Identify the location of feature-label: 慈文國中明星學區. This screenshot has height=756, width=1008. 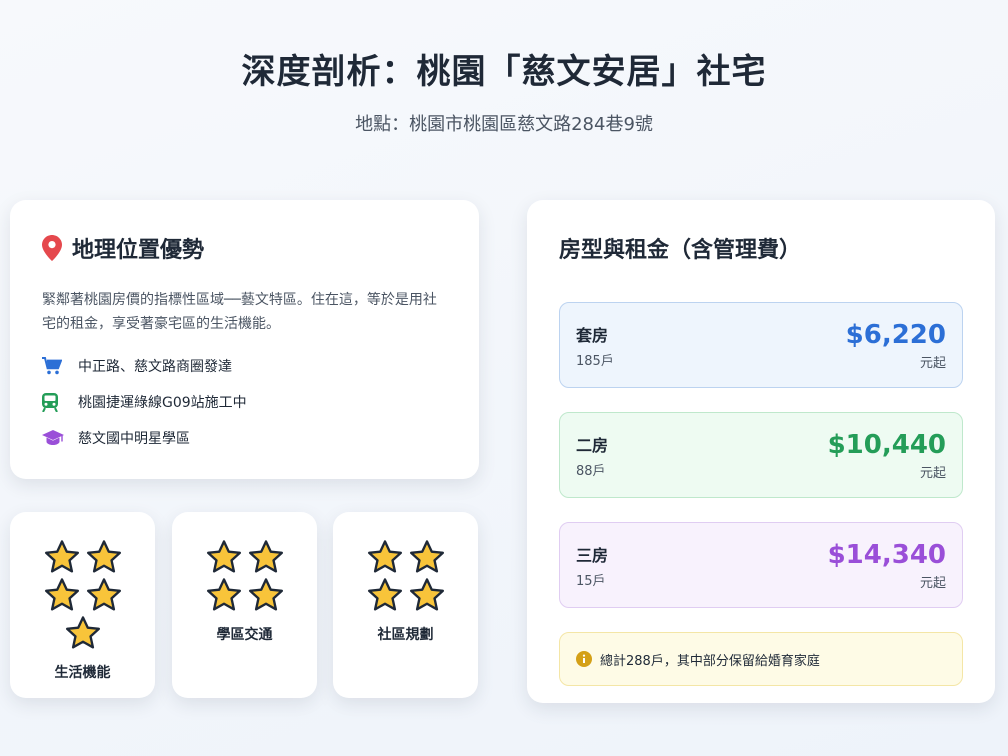
(134, 439).